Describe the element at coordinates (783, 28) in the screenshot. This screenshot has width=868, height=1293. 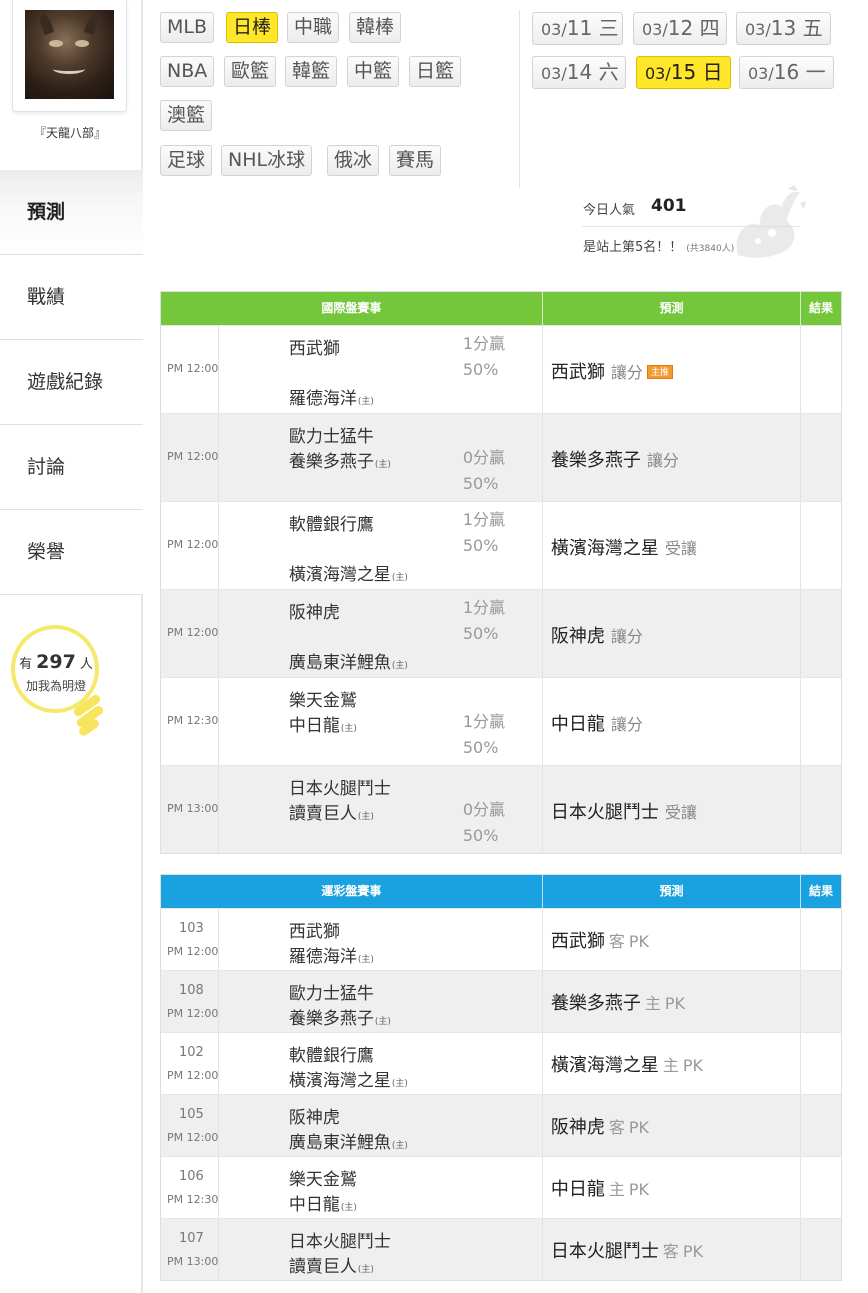
I see `date-tab-0313: 03/13 五` at that location.